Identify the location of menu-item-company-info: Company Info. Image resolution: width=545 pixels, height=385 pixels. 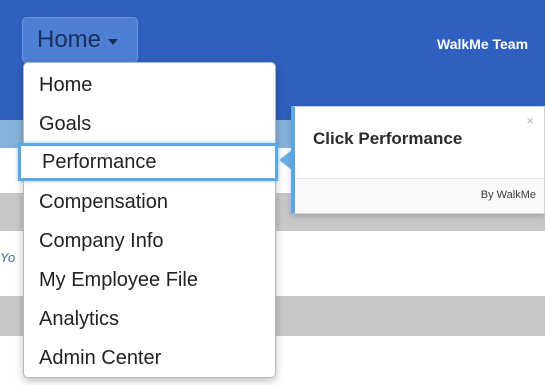
(149, 241).